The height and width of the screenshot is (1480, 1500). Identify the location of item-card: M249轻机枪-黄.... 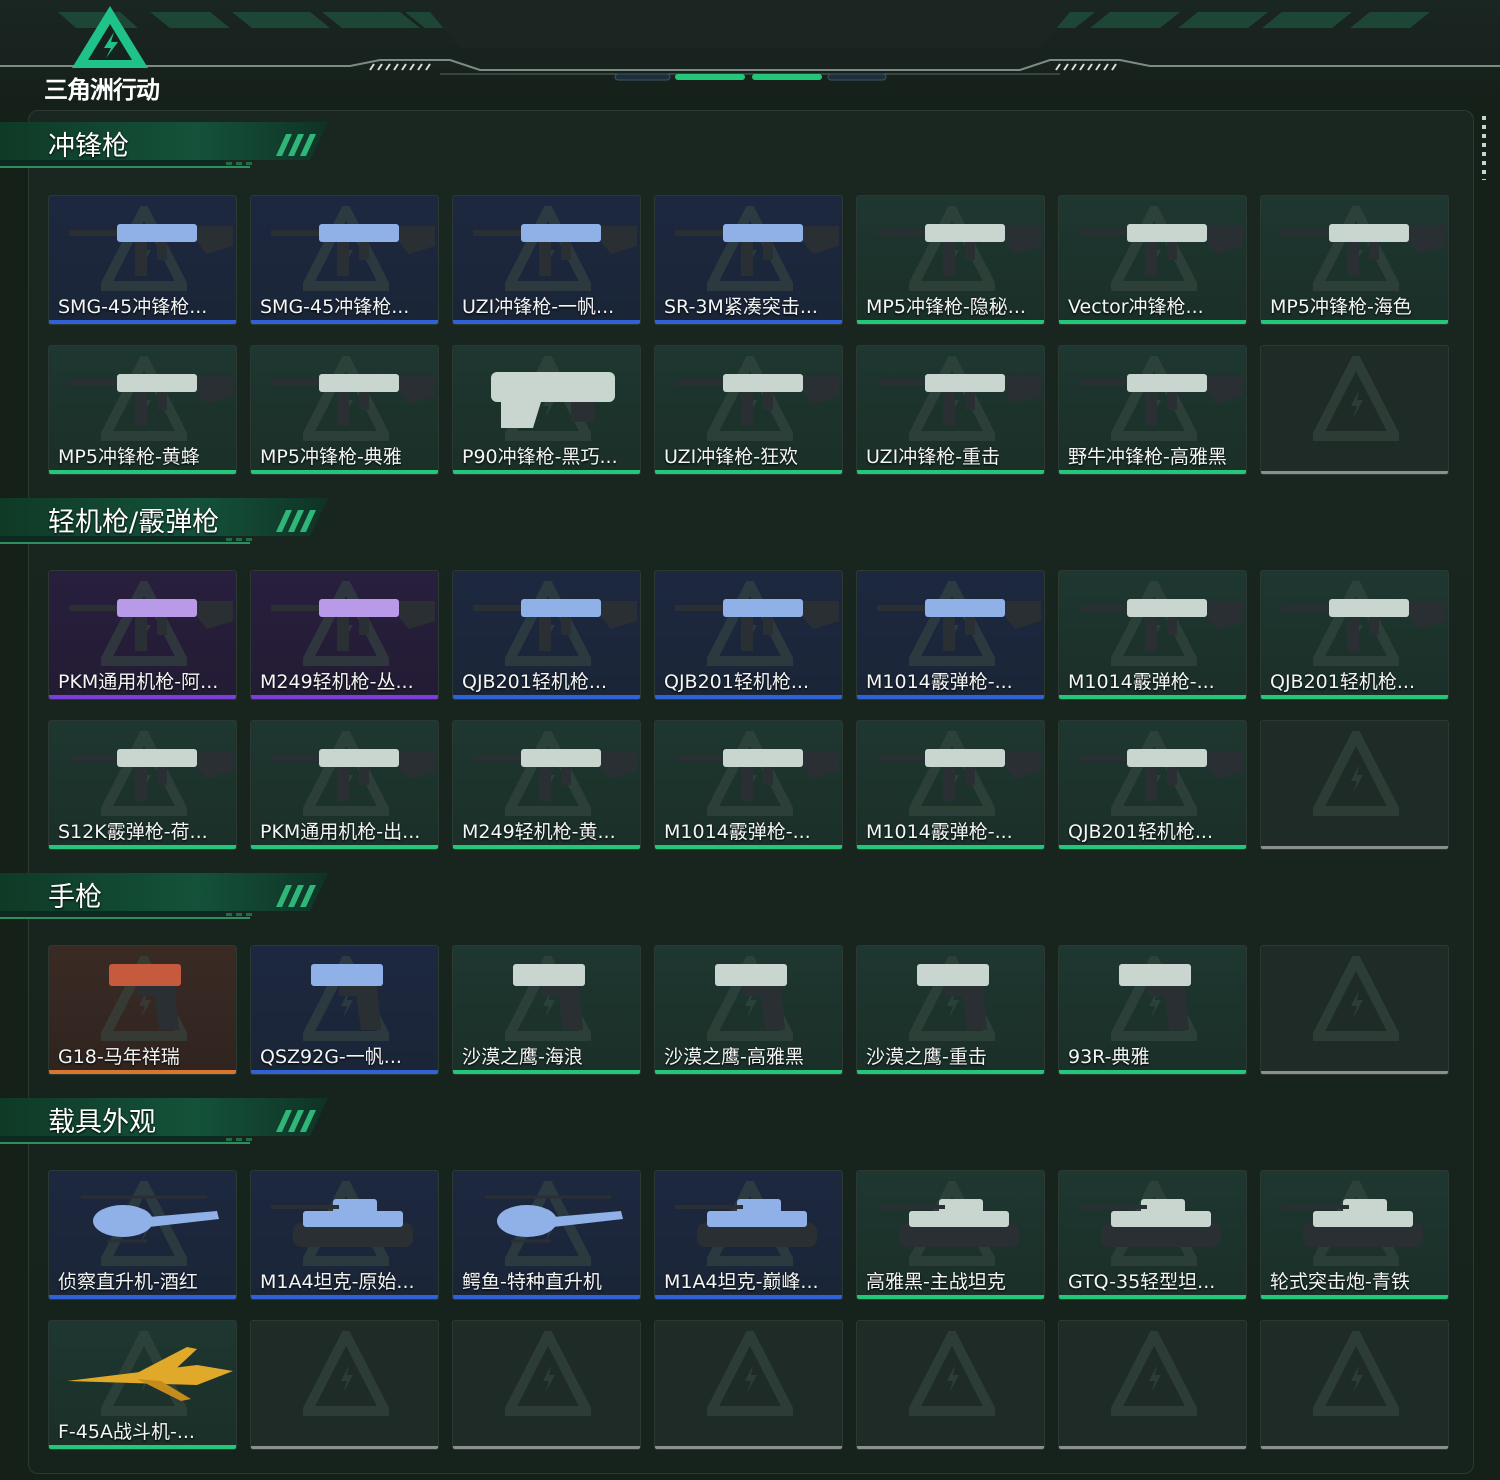
(546, 785).